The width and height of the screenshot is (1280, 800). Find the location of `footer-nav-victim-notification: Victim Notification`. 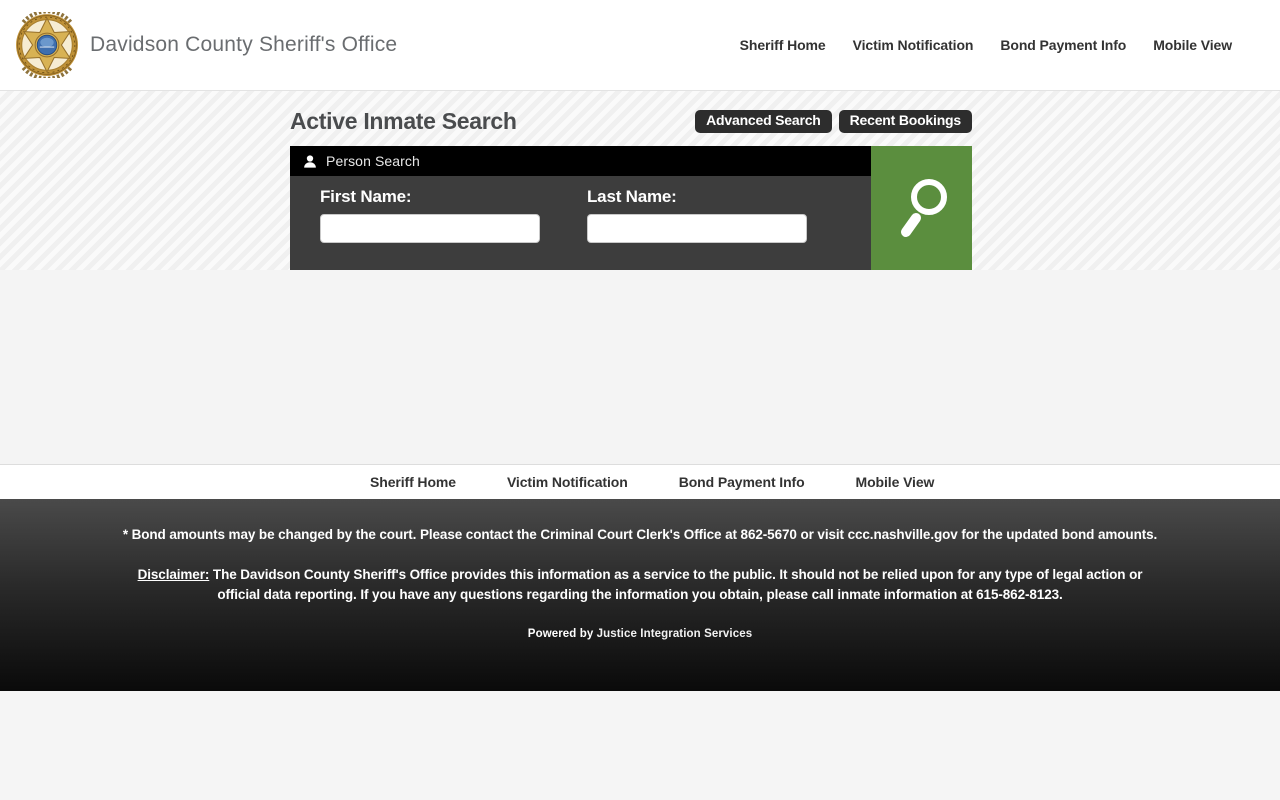

footer-nav-victim-notification: Victim Notification is located at coordinates (567, 482).